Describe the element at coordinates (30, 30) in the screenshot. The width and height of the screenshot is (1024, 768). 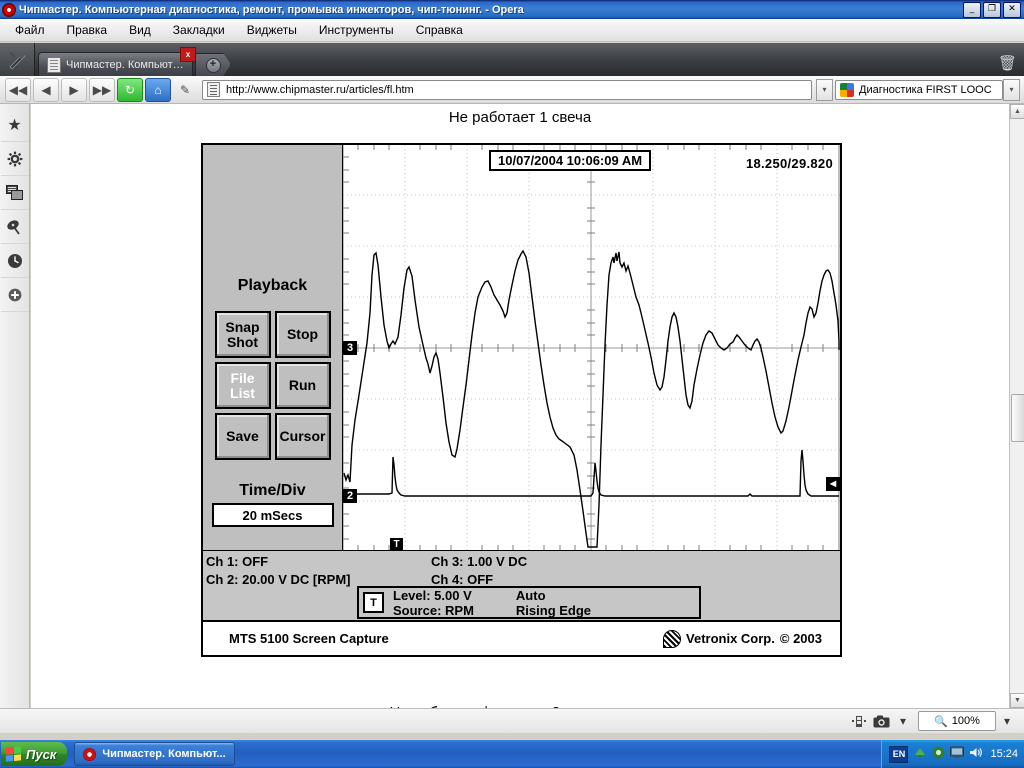
I see `menu-file: Файл` at that location.